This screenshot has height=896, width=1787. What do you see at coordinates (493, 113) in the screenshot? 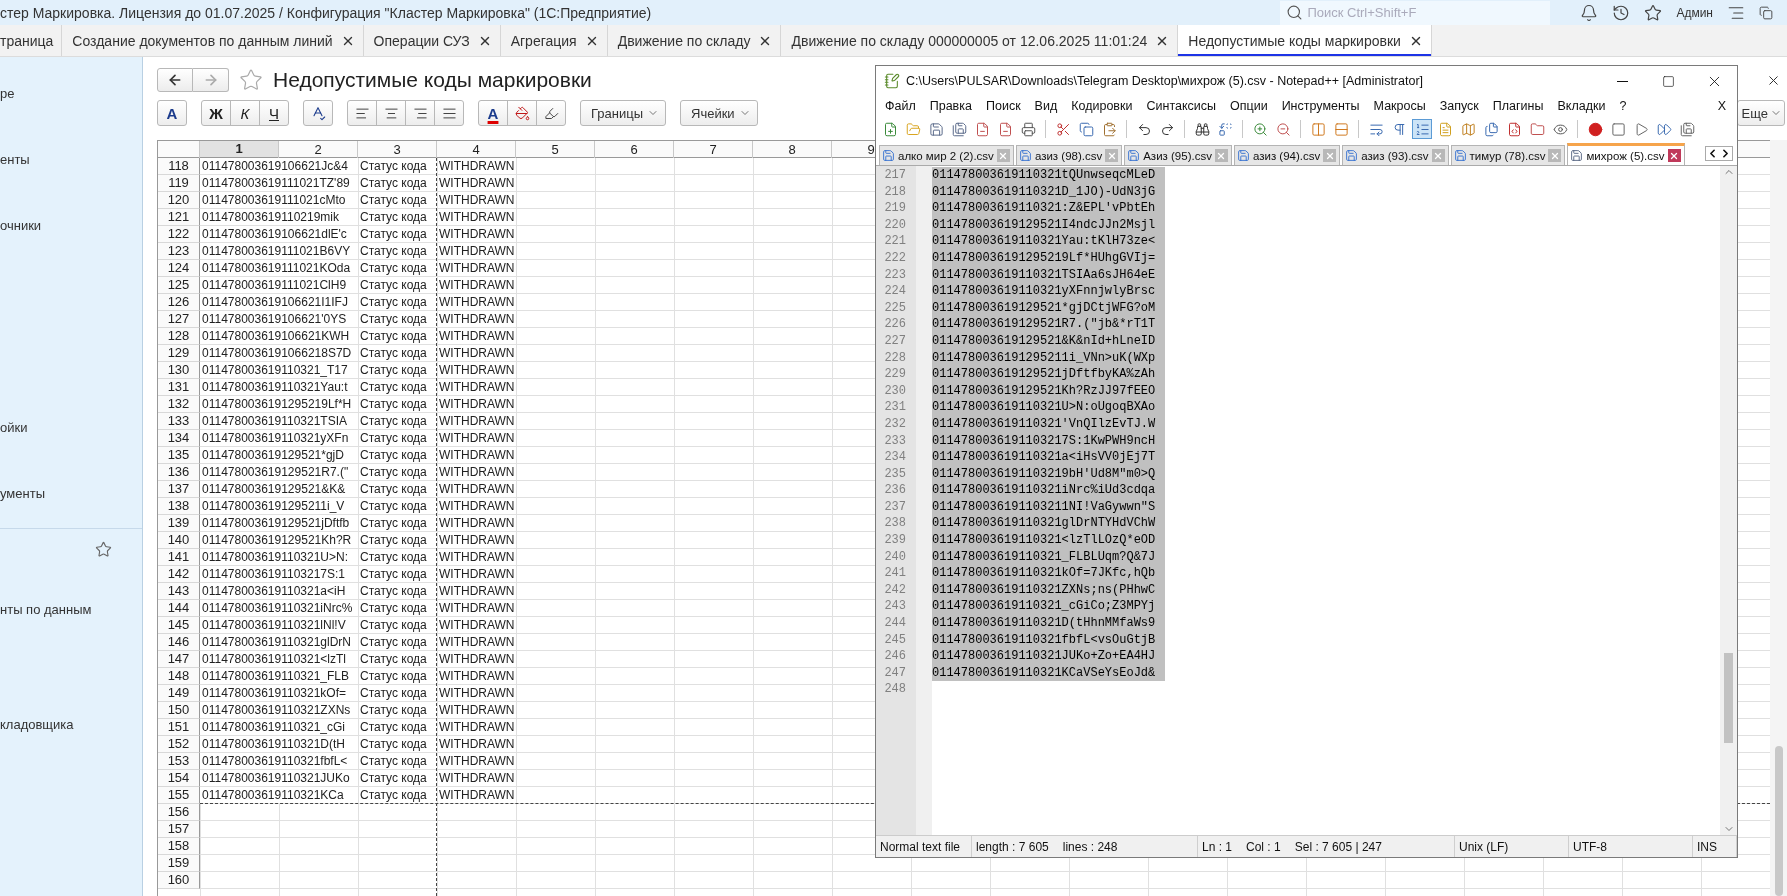
I see `text-color-button: A` at bounding box center [493, 113].